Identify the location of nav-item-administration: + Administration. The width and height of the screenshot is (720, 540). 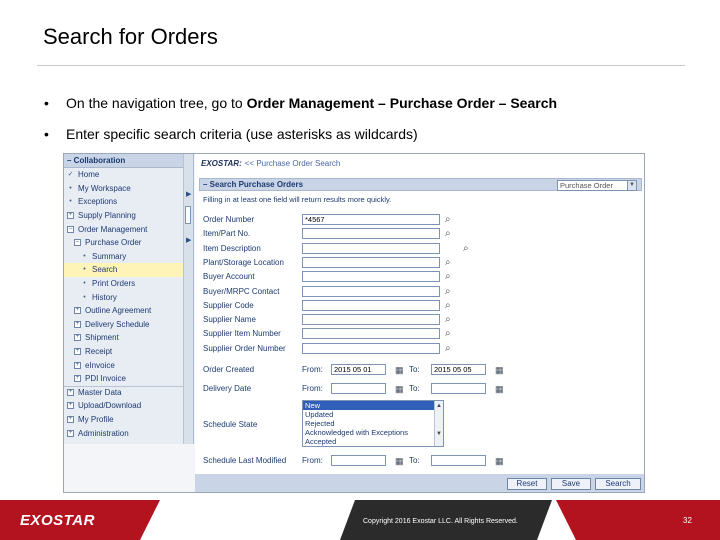
(123, 433).